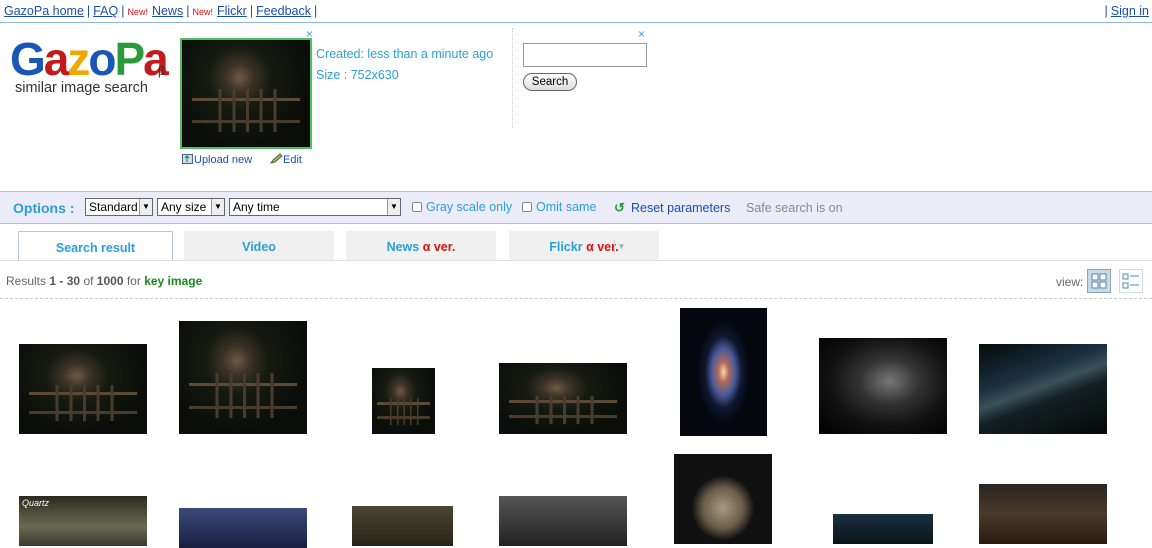 The height and width of the screenshot is (548, 1152). Describe the element at coordinates (566, 207) in the screenshot. I see `omit-same-label: Omit same` at that location.